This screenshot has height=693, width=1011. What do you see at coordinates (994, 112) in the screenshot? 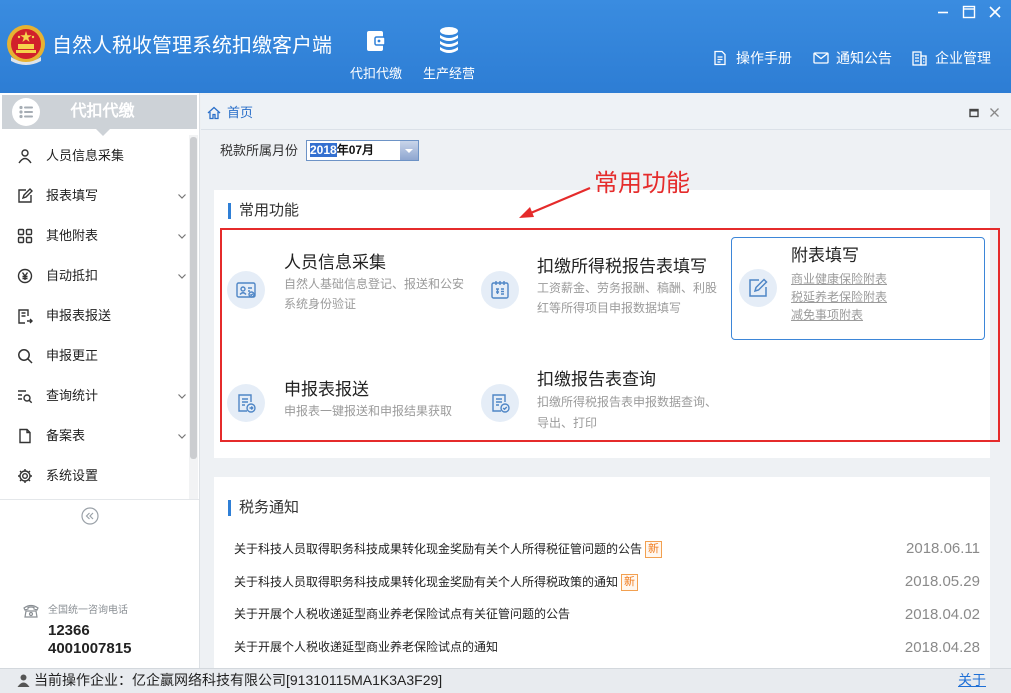
I see `close-tab-button` at bounding box center [994, 112].